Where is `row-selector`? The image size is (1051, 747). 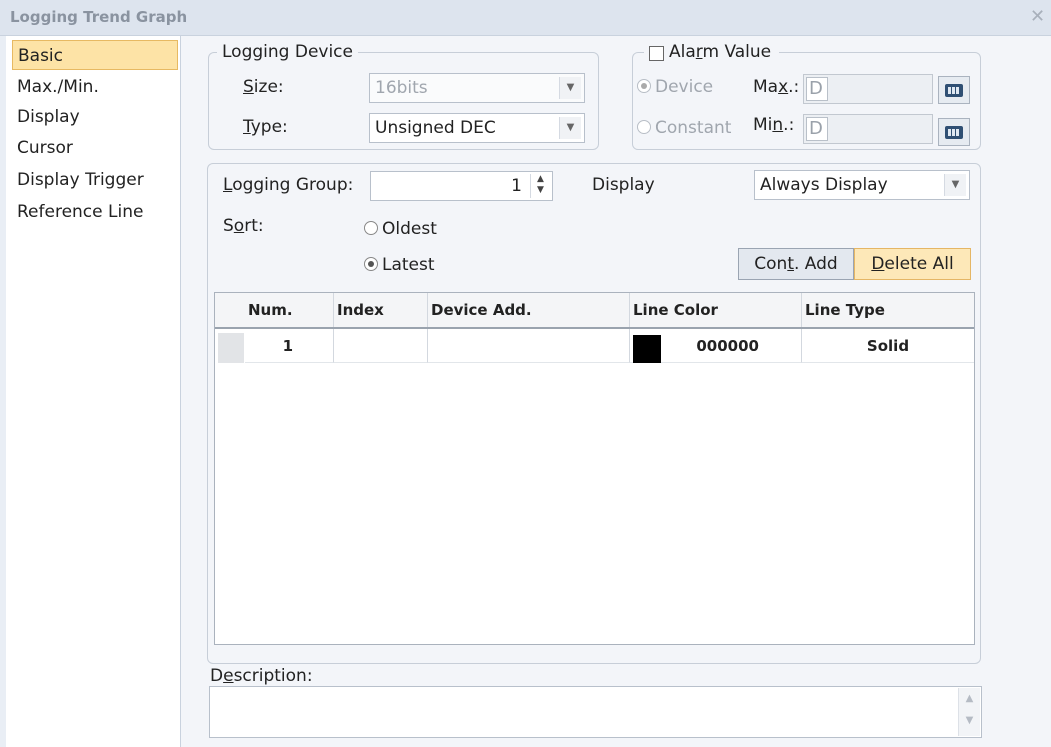 row-selector is located at coordinates (231, 348).